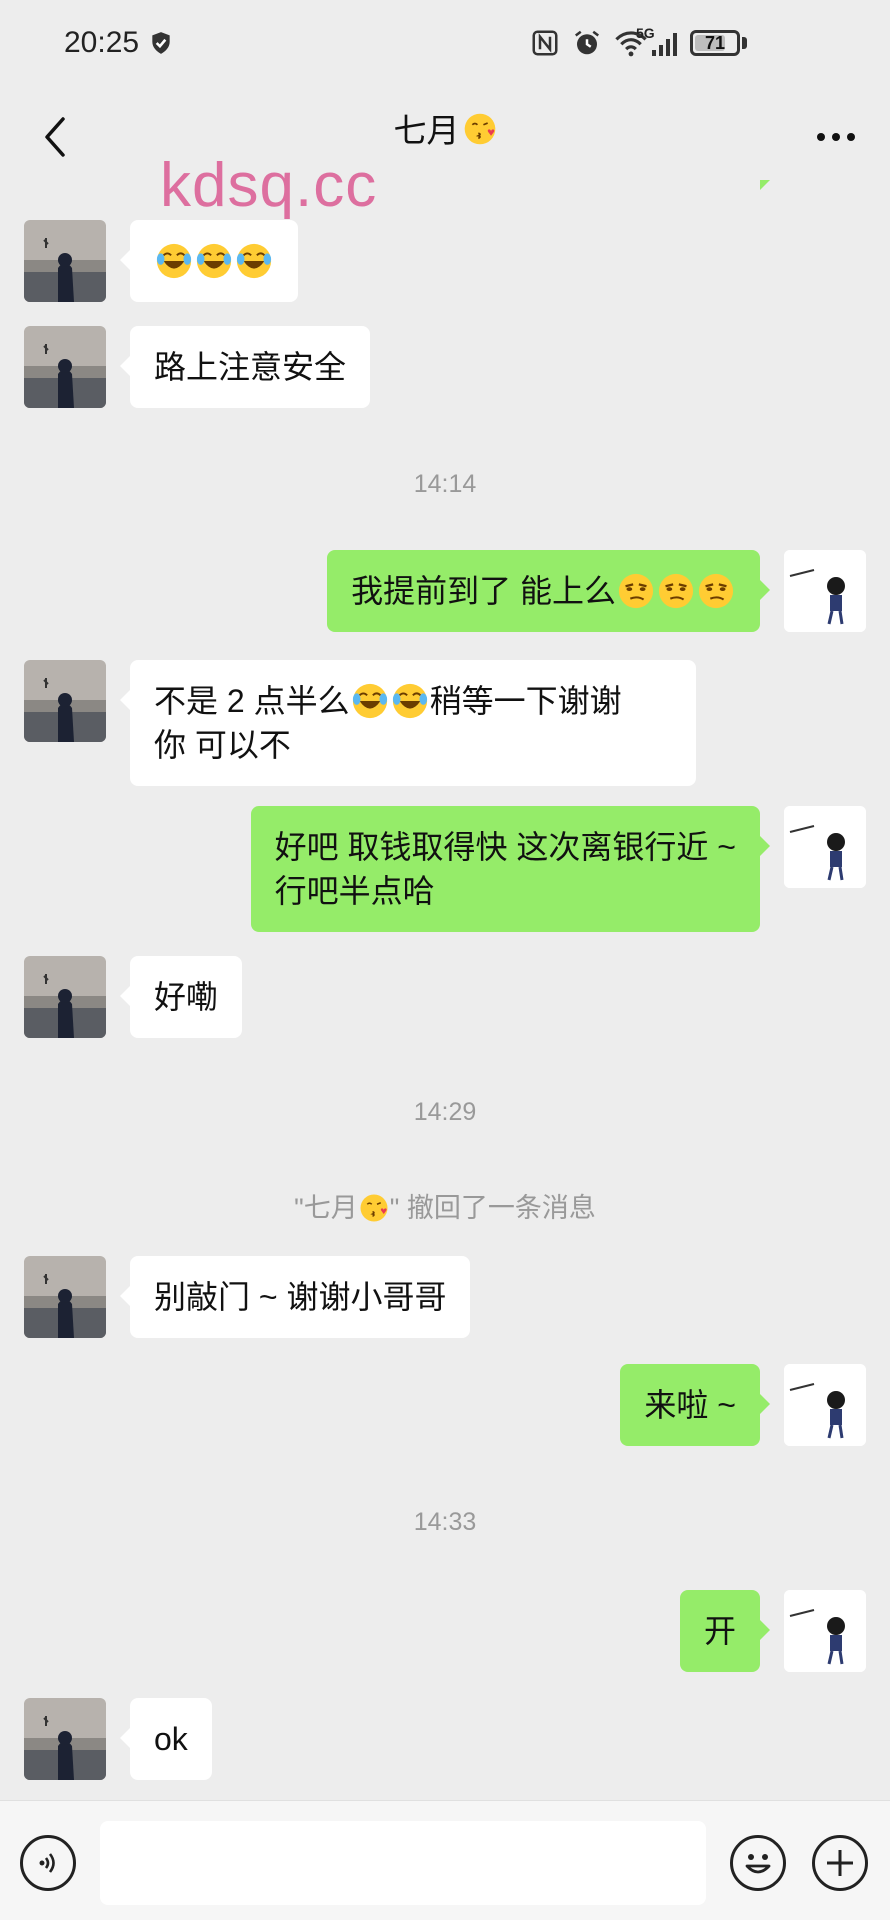  I want to click on input-bar, so click(445, 1860).